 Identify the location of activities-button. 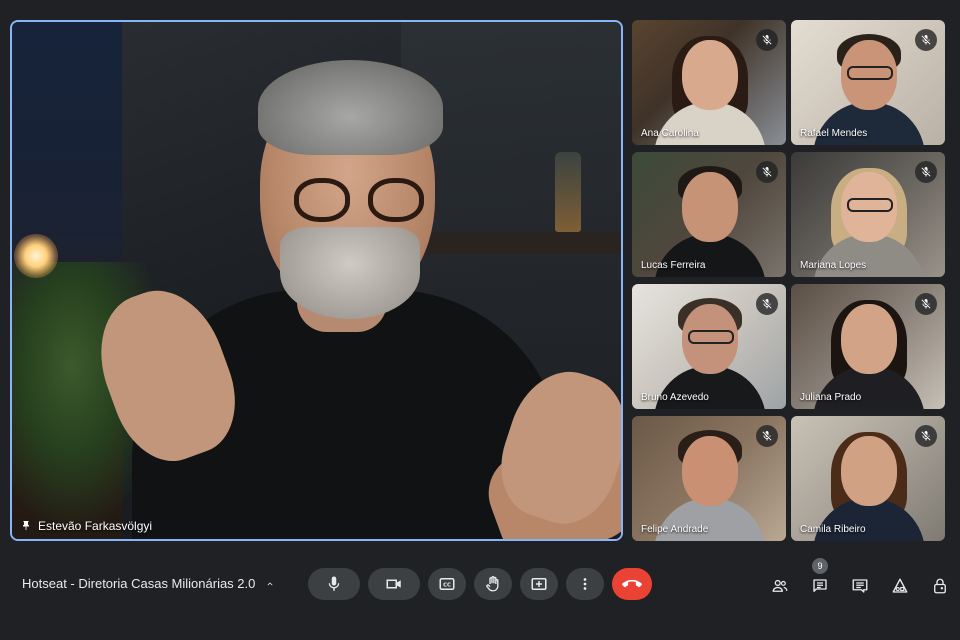
(860, 586).